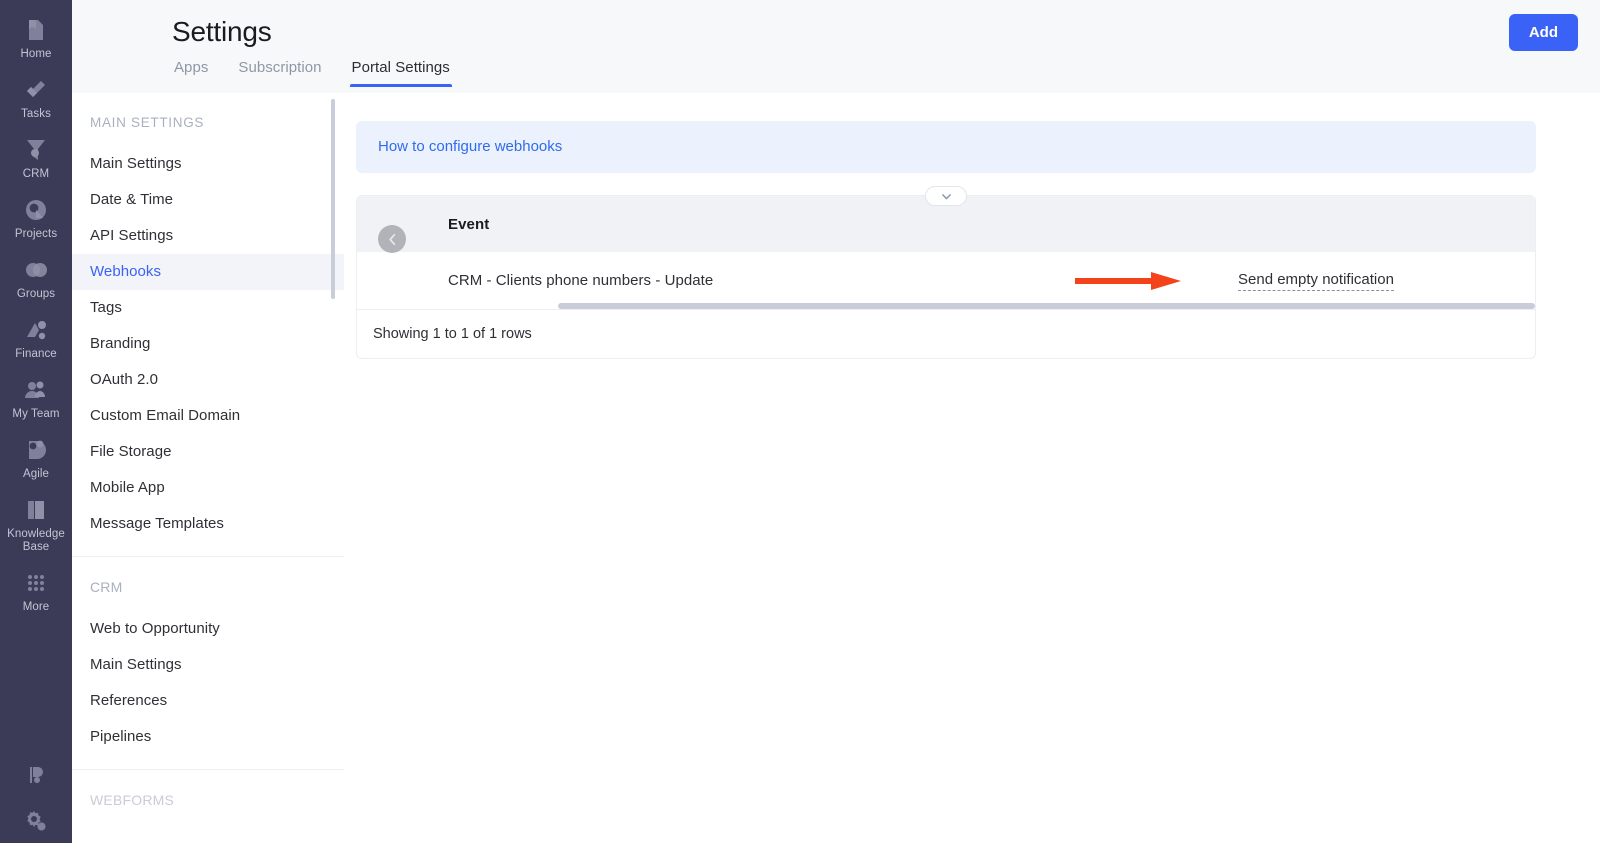 This screenshot has width=1600, height=843. I want to click on sidebar-item-knowledge-base: Knowledge Base, so click(36, 524).